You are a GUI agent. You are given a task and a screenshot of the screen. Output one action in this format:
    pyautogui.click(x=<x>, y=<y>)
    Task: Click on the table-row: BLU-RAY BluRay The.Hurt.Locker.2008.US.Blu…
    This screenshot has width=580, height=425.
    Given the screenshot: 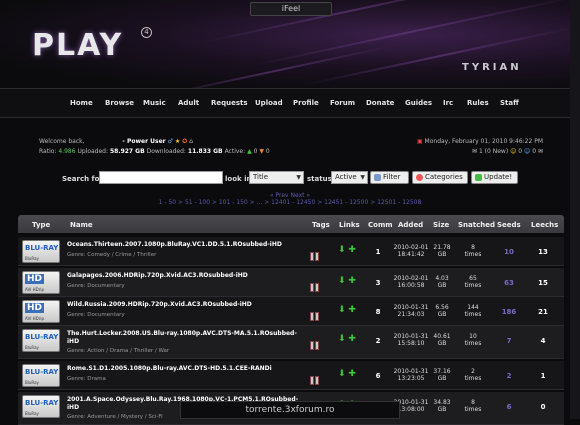 What is the action you would take?
    pyautogui.click(x=291, y=342)
    